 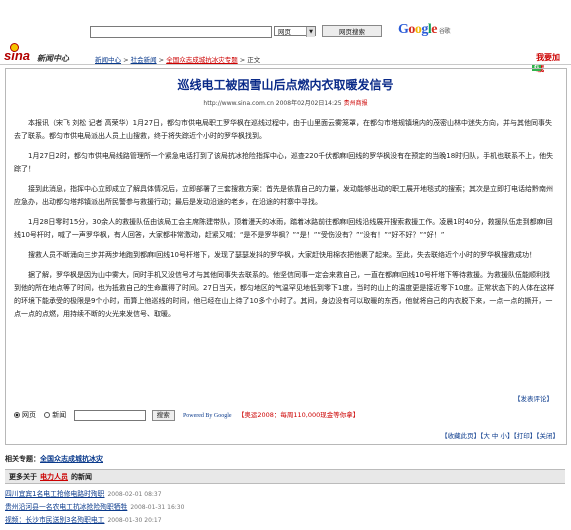 What do you see at coordinates (445, 31) in the screenshot?
I see `google-sub-label: 谷歌` at bounding box center [445, 31].